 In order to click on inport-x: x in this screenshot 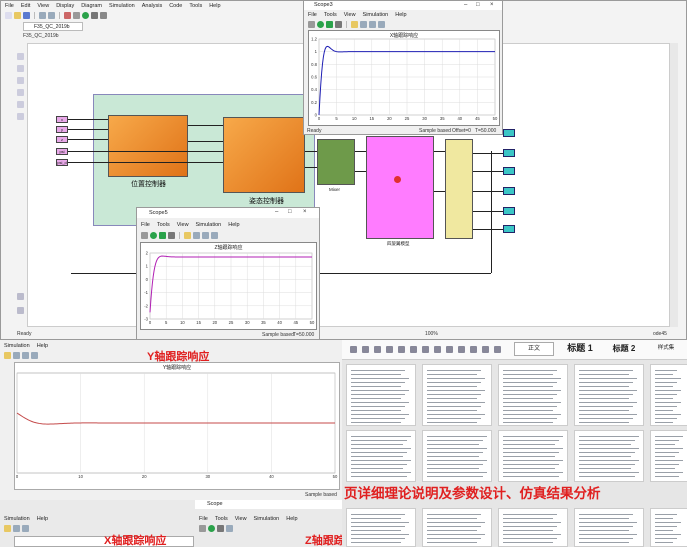, I will do `click(62, 119)`.